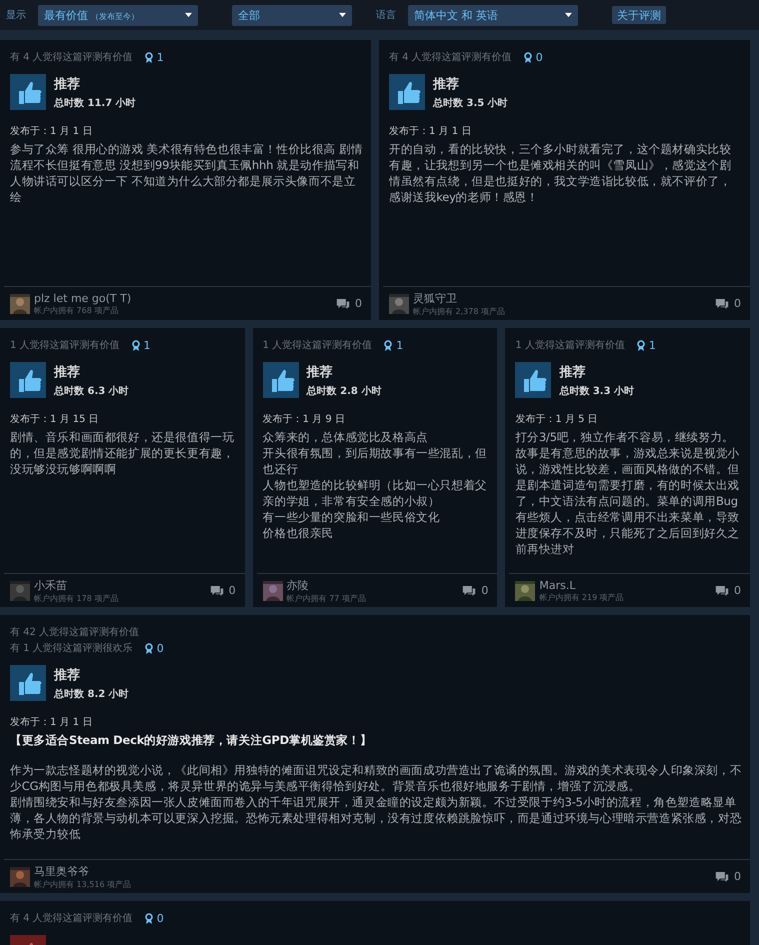 Image resolution: width=759 pixels, height=945 pixels. I want to click on author-name: plz let me go(T T), so click(185, 298).